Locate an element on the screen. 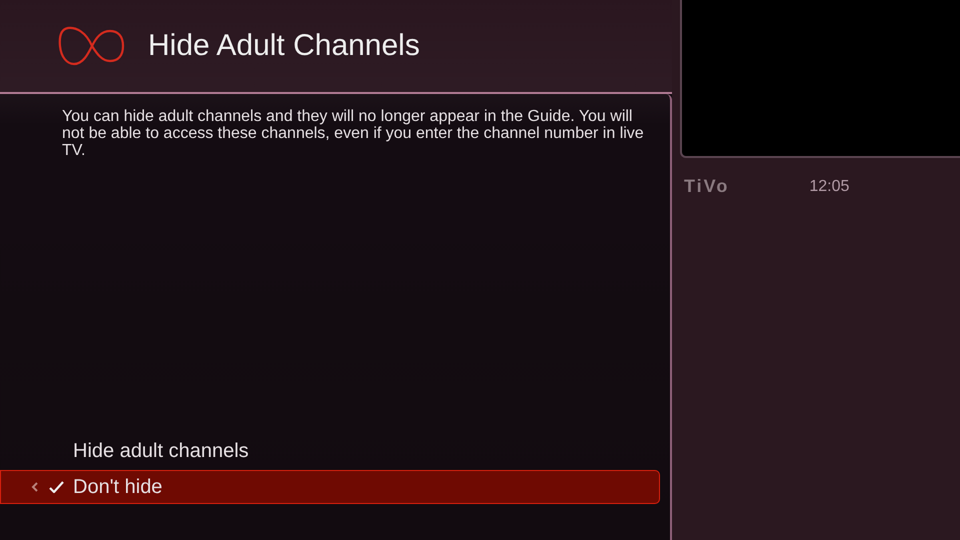 Image resolution: width=960 pixels, height=540 pixels. description-text: You can hide adult channels and they will no longer appear in the Guide. You will not be able to access these channels, even if you enter the channel number in live TV. is located at coordinates (353, 133).